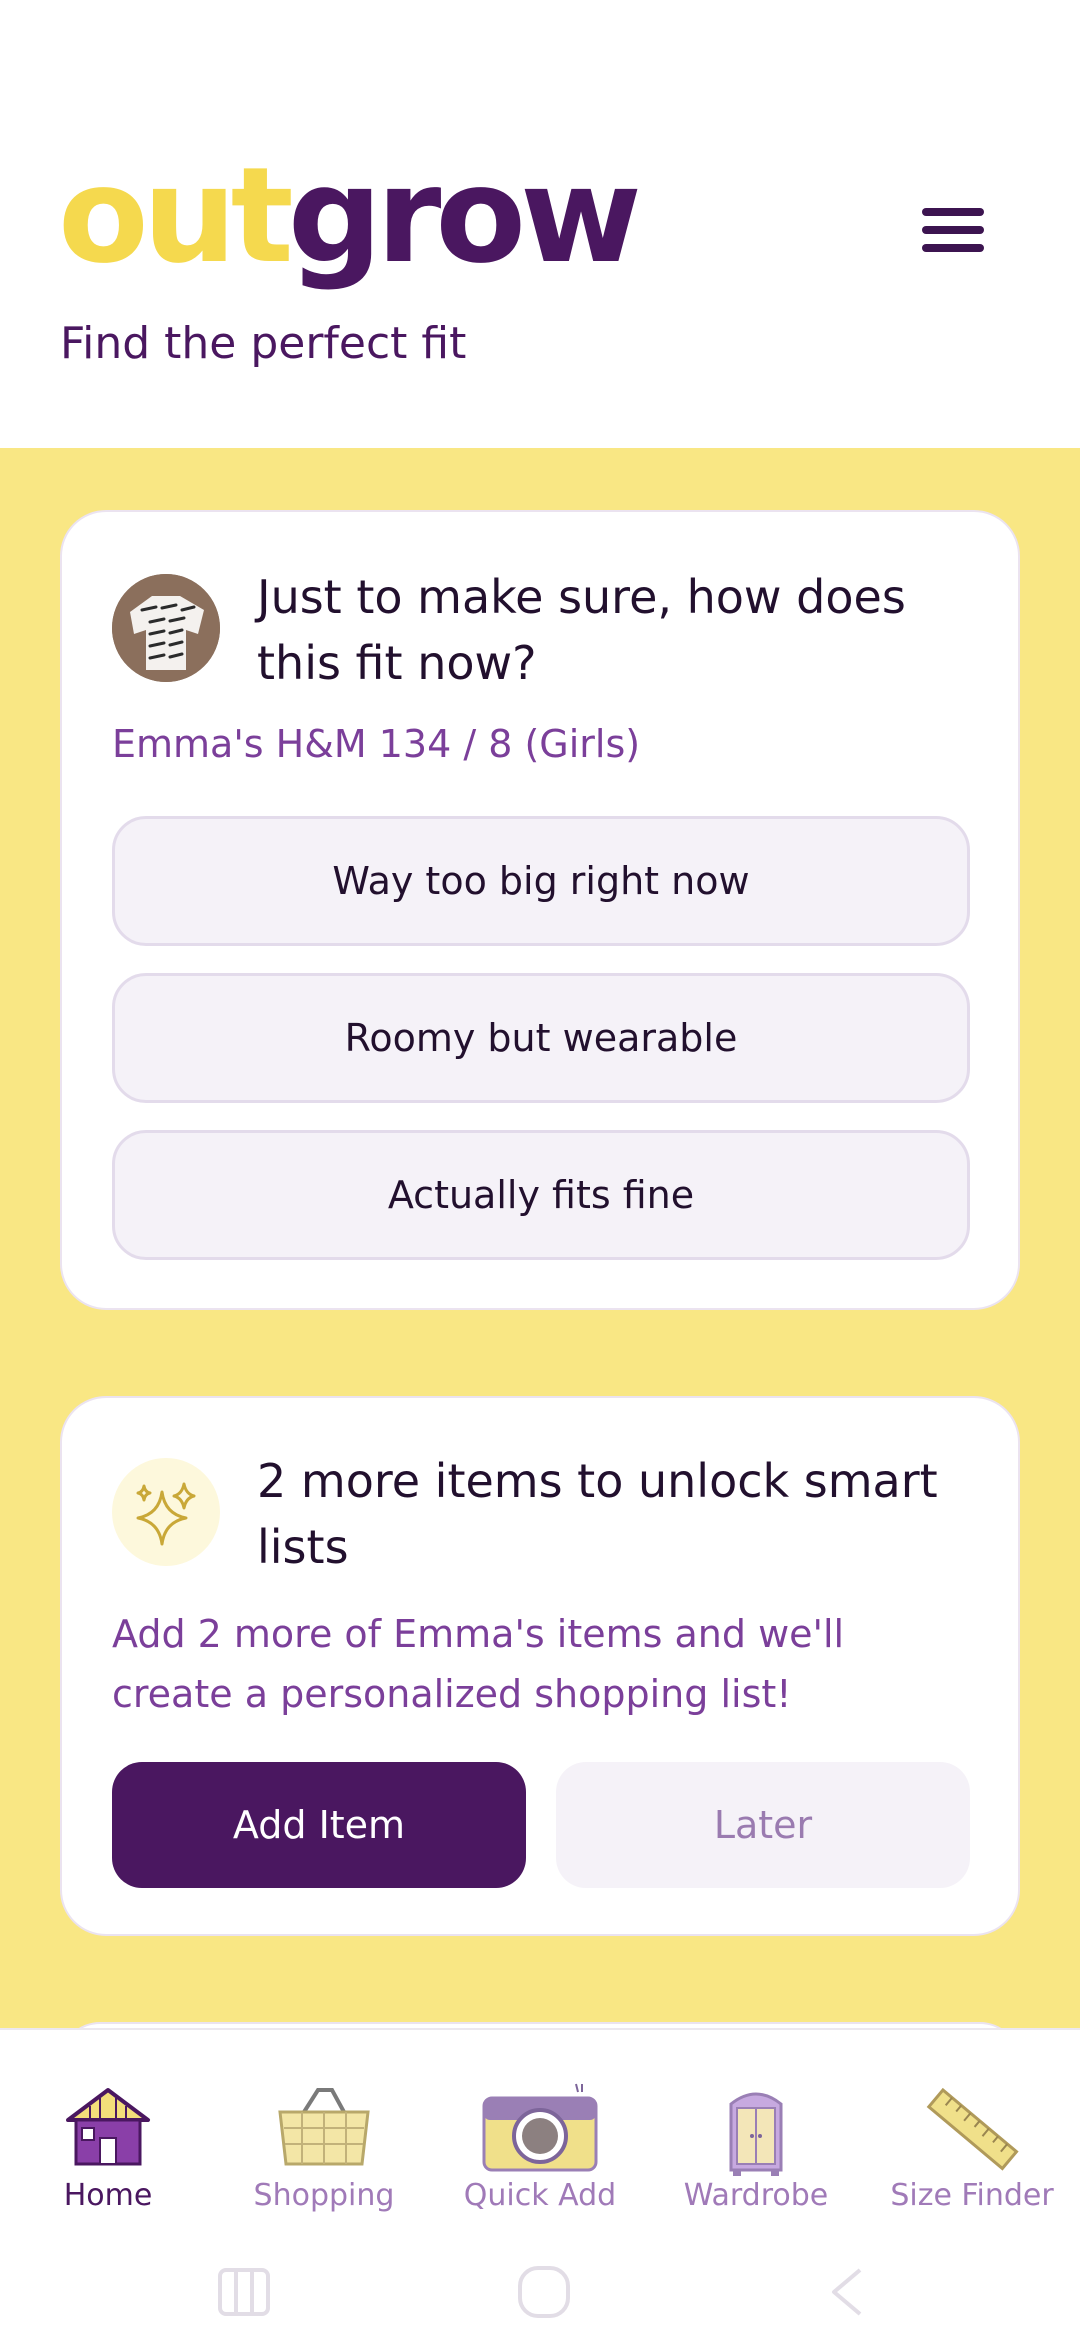  What do you see at coordinates (108, 2195) in the screenshot?
I see `nav-home-label: Home` at bounding box center [108, 2195].